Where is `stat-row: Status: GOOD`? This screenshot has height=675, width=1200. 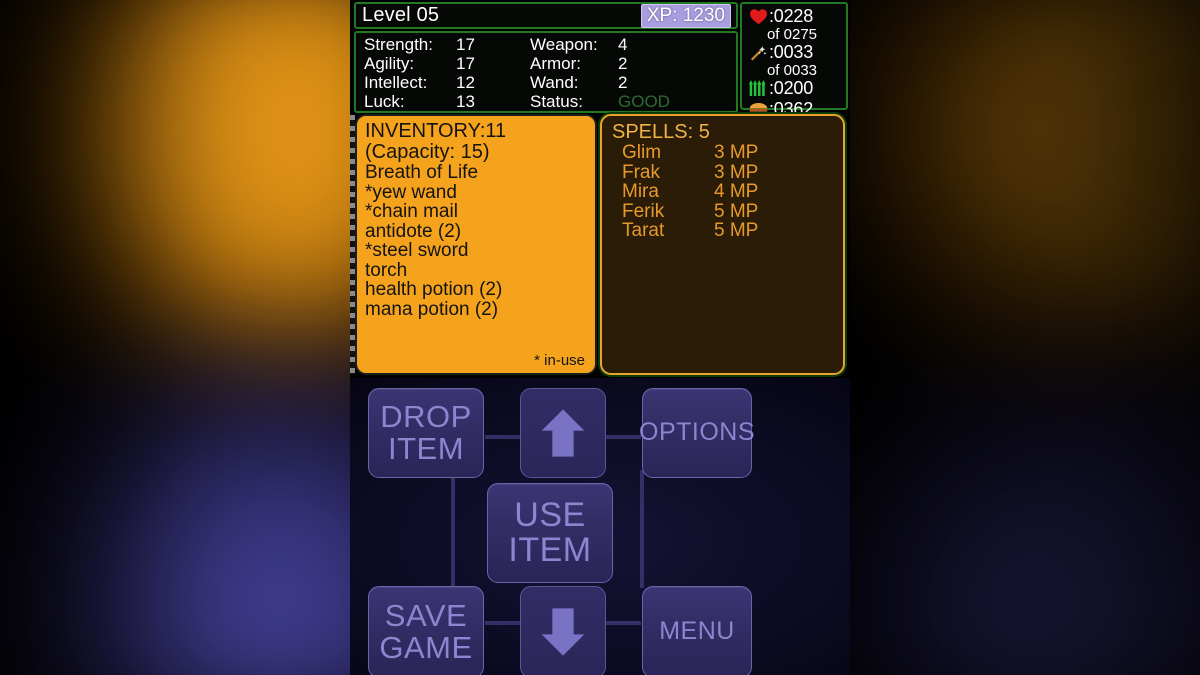 stat-row: Status: GOOD is located at coordinates (627, 101).